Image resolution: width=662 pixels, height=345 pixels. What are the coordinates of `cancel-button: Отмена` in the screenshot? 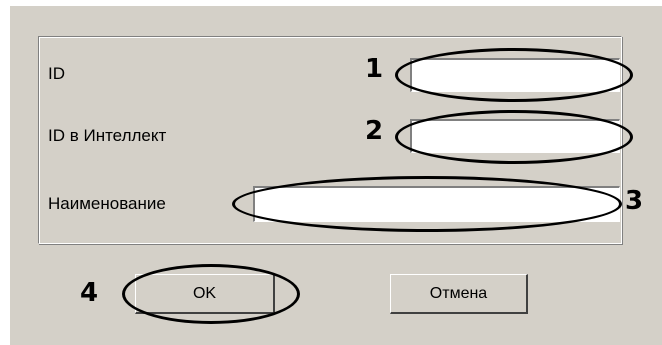 It's located at (459, 294).